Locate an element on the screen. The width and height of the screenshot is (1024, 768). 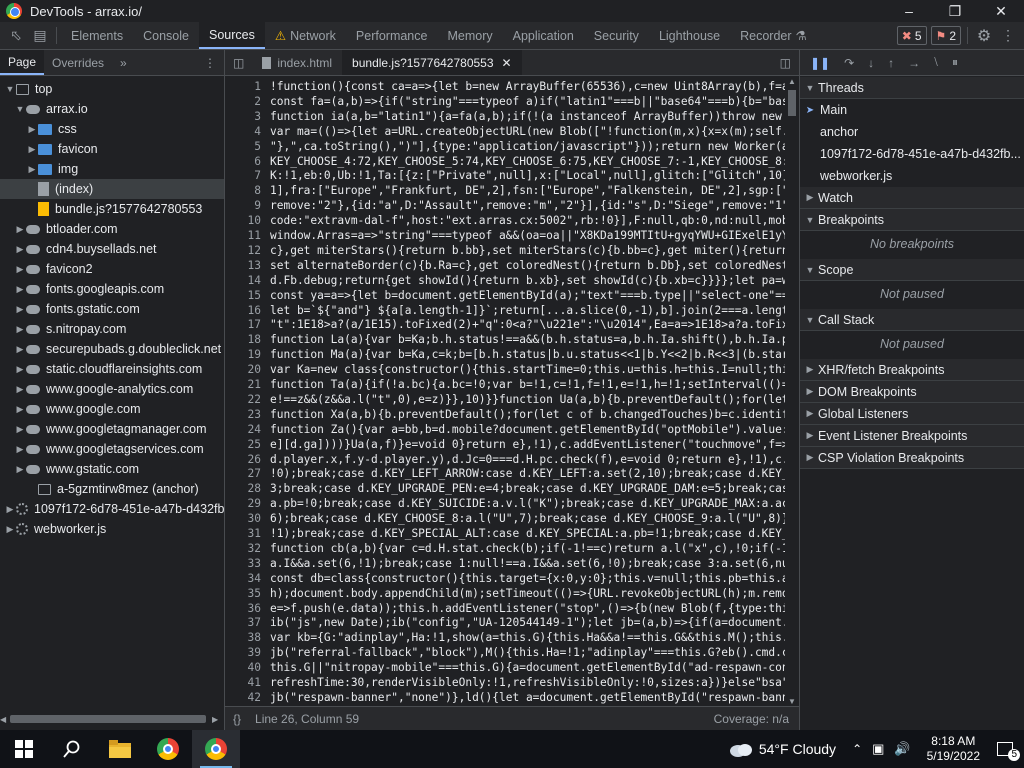
tab-memory: Memory is located at coordinates (469, 35).